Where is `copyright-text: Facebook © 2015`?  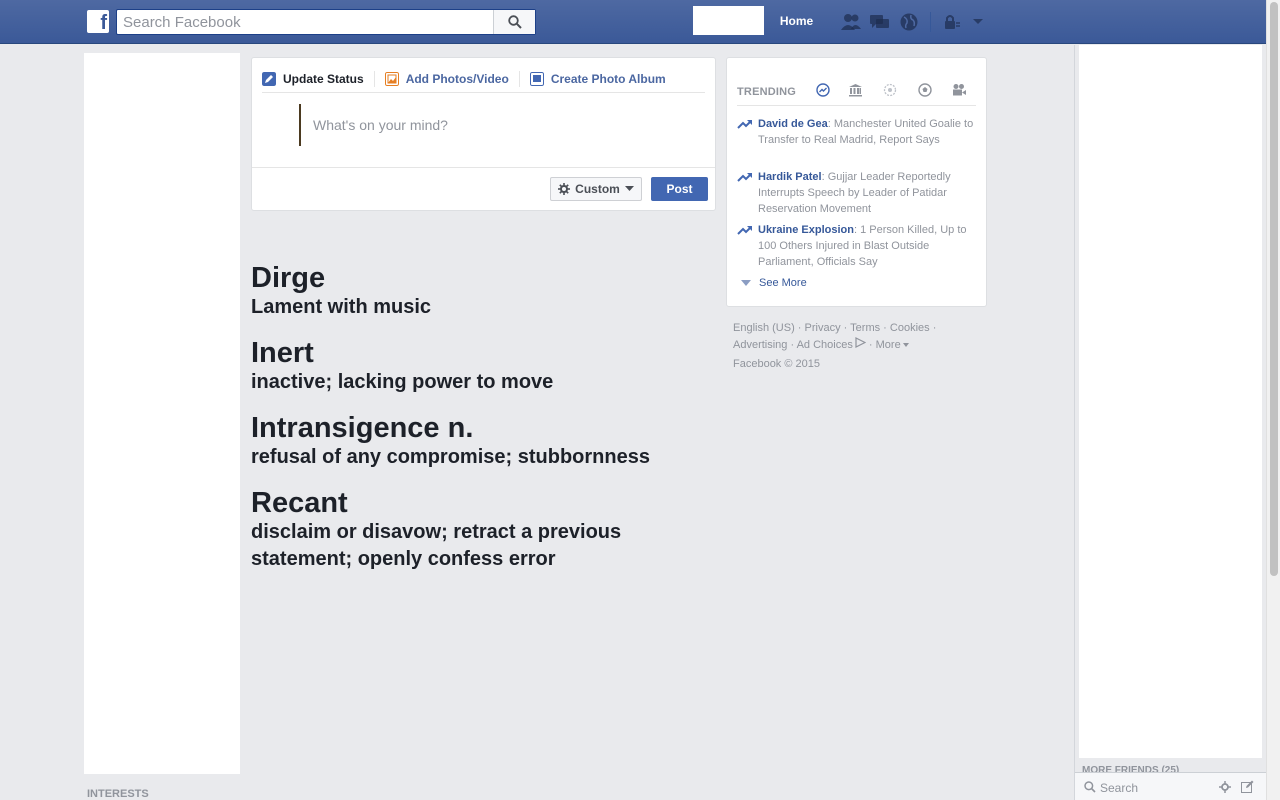
copyright-text: Facebook © 2015 is located at coordinates (776, 364).